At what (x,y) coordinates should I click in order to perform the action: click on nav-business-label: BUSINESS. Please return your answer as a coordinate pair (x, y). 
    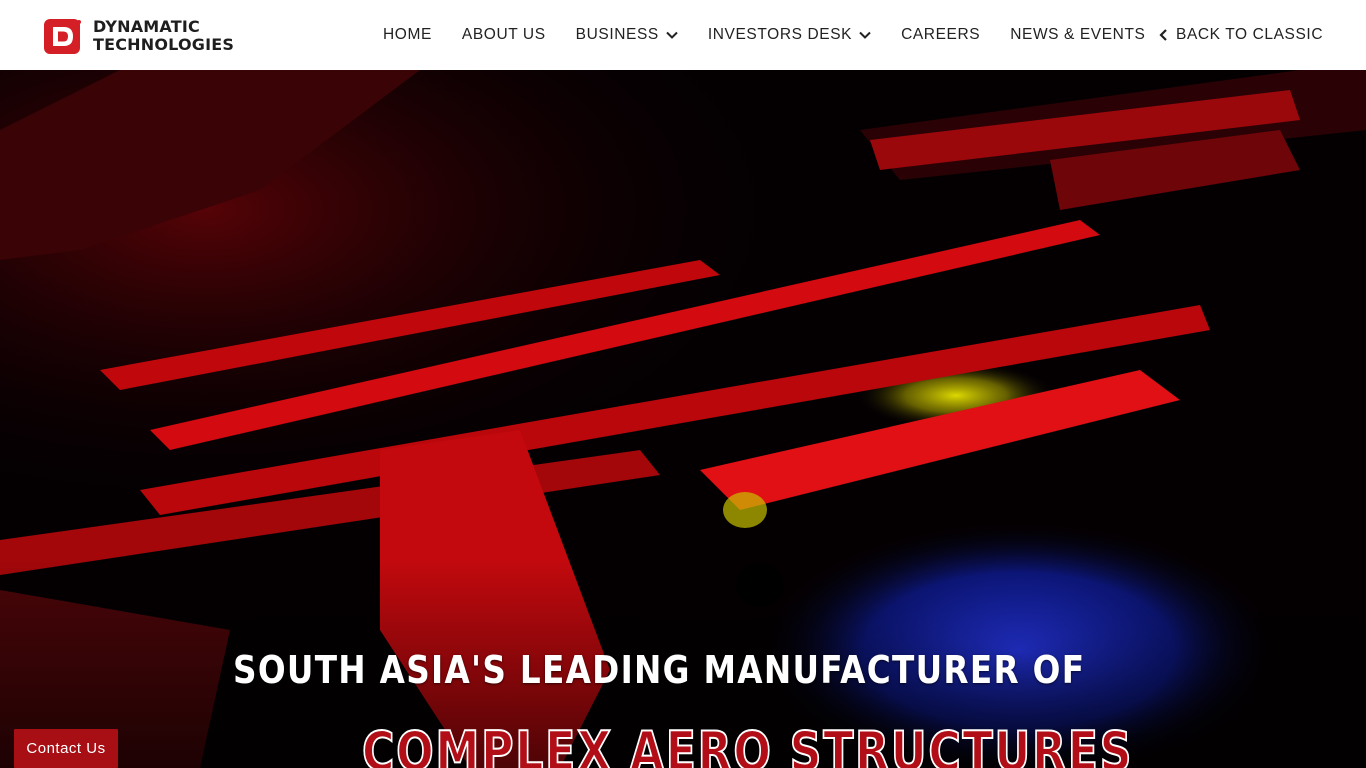
    Looking at the image, I should click on (617, 34).